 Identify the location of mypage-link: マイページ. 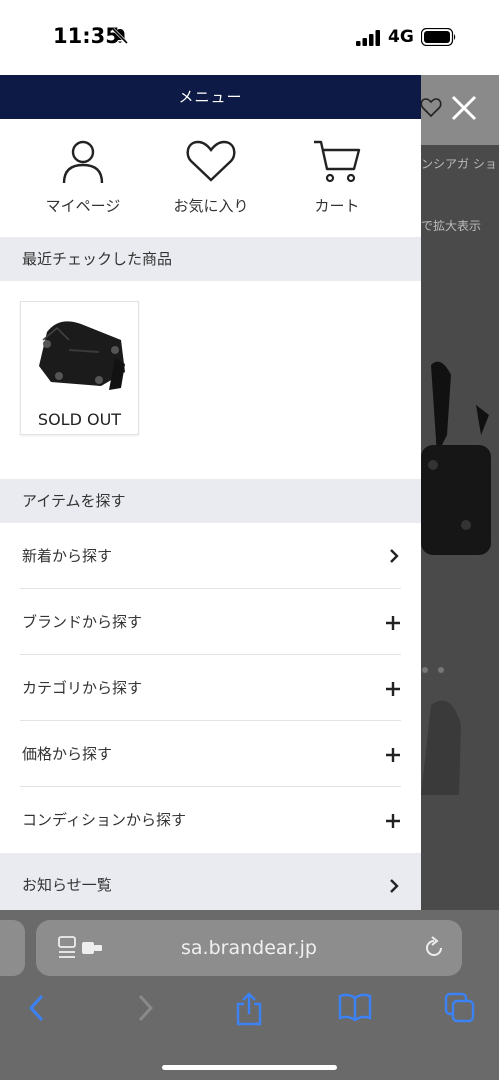
(83, 178).